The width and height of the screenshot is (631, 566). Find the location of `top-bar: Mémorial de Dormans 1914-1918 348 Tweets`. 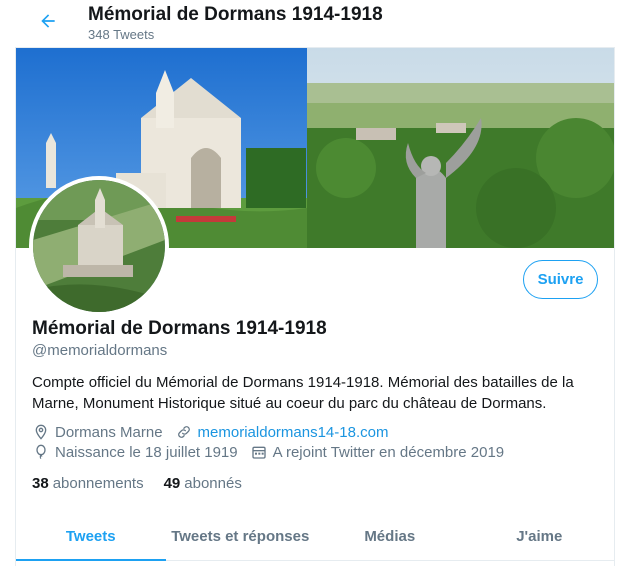

top-bar: Mémorial de Dormans 1914-1918 348 Tweets is located at coordinates (315, 24).